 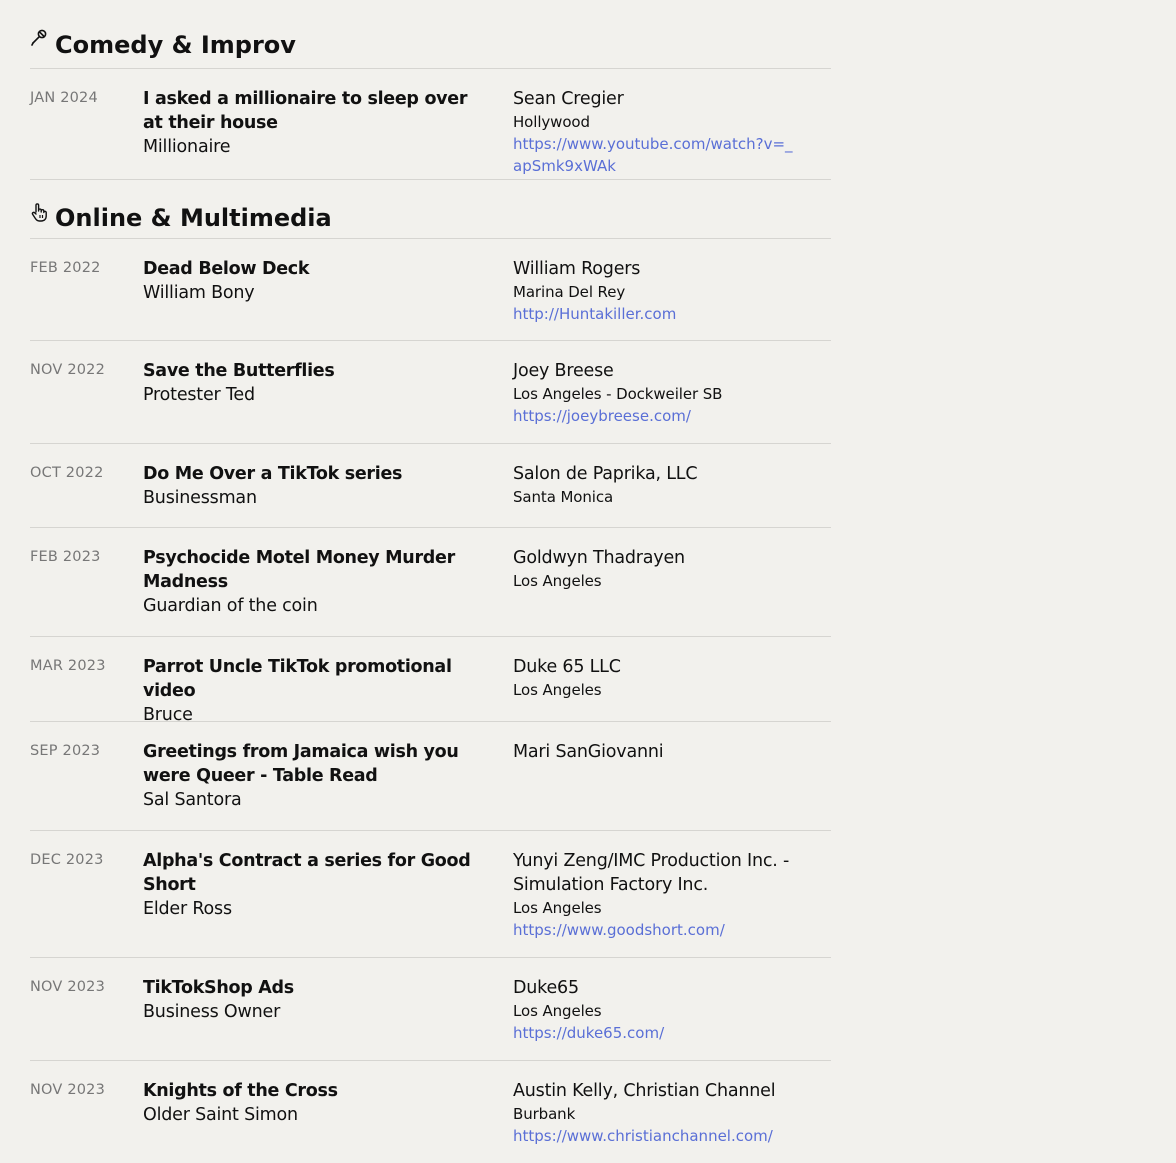 I want to click on credit-role: William Bony, so click(x=199, y=293).